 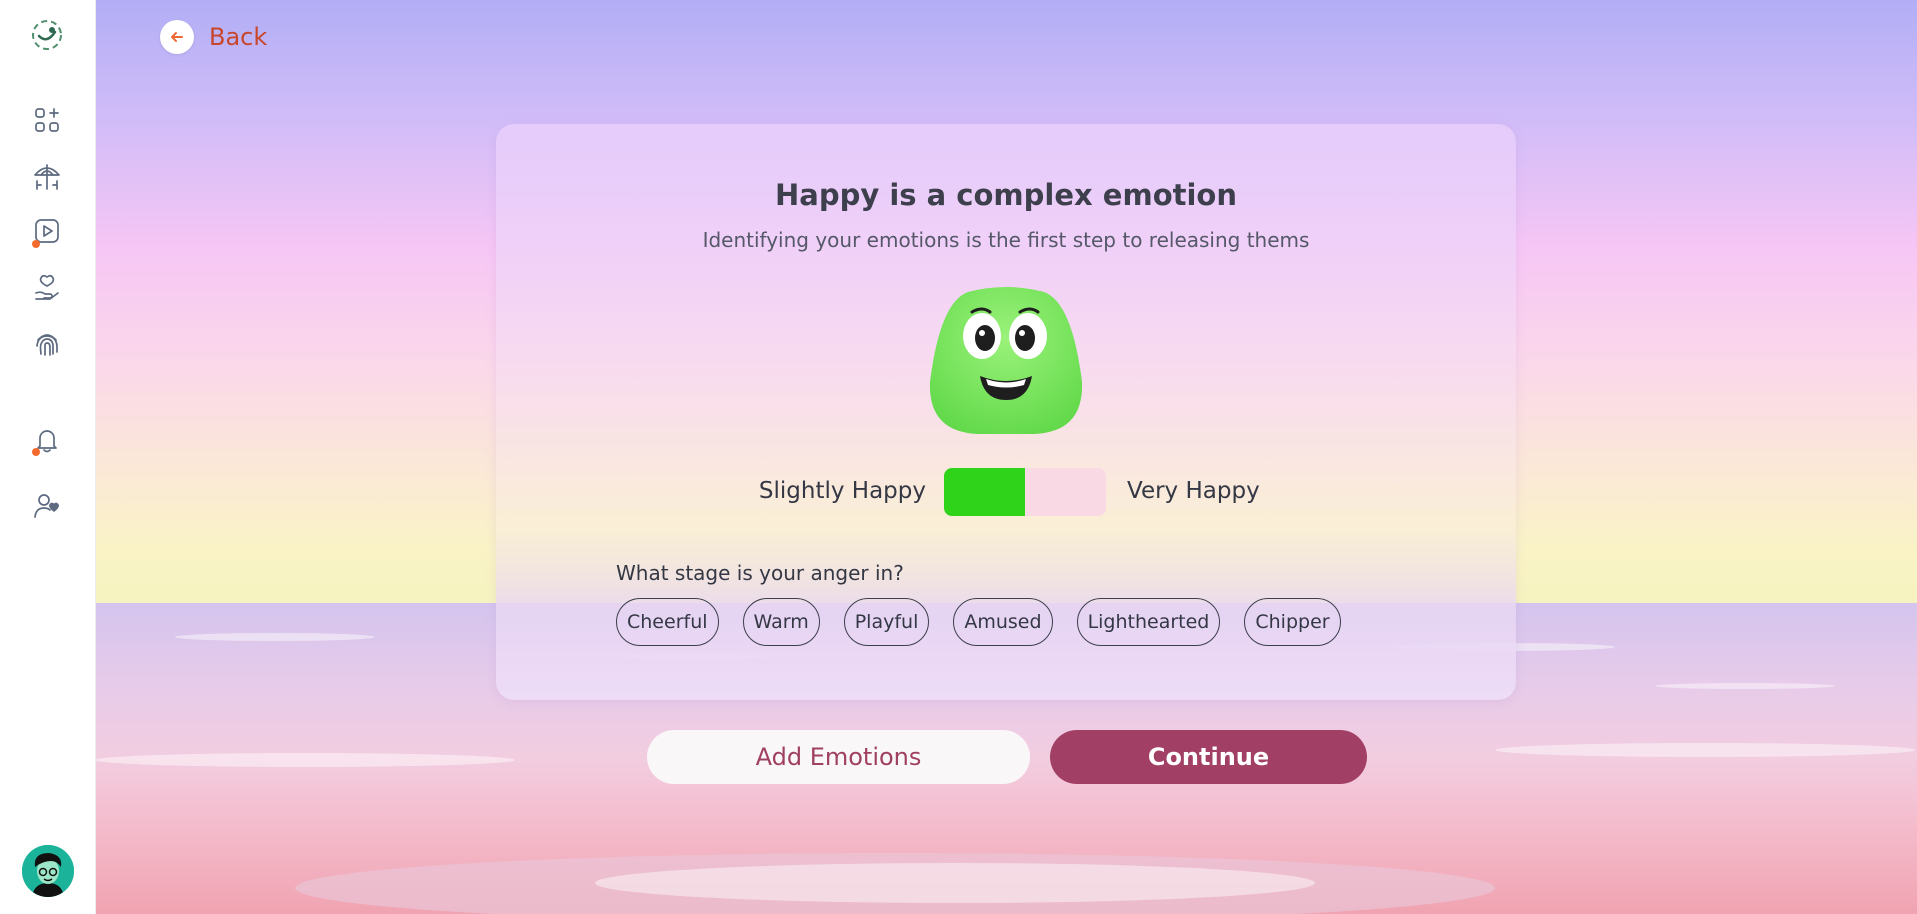 I want to click on back-button: Back, so click(x=213, y=37).